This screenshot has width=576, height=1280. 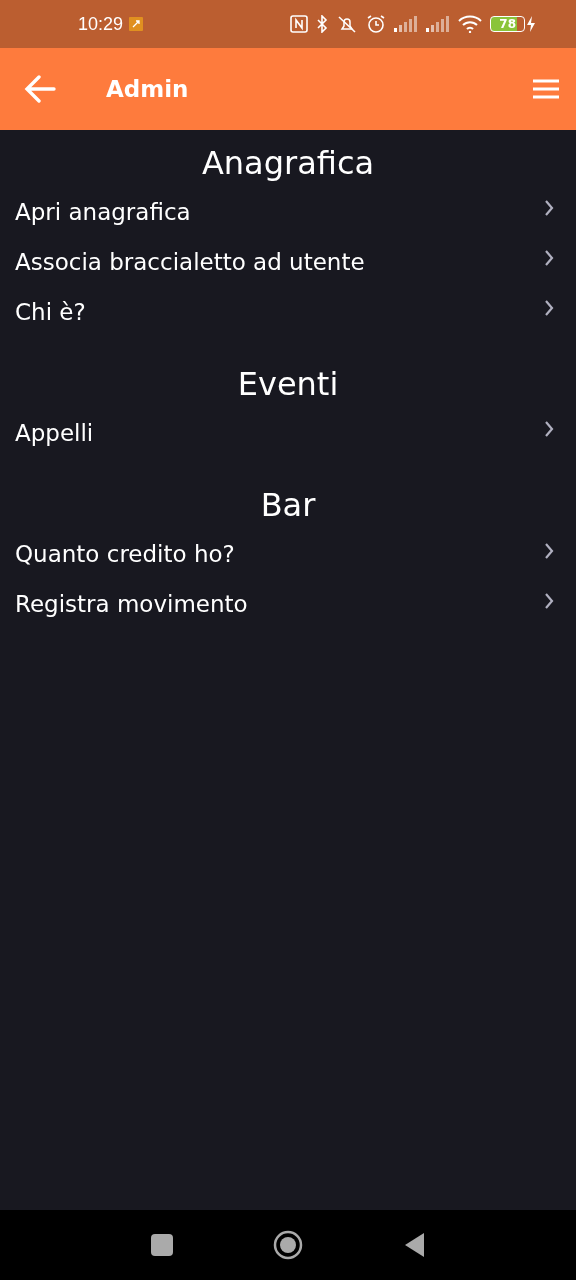 I want to click on menu-icon, so click(x=546, y=89).